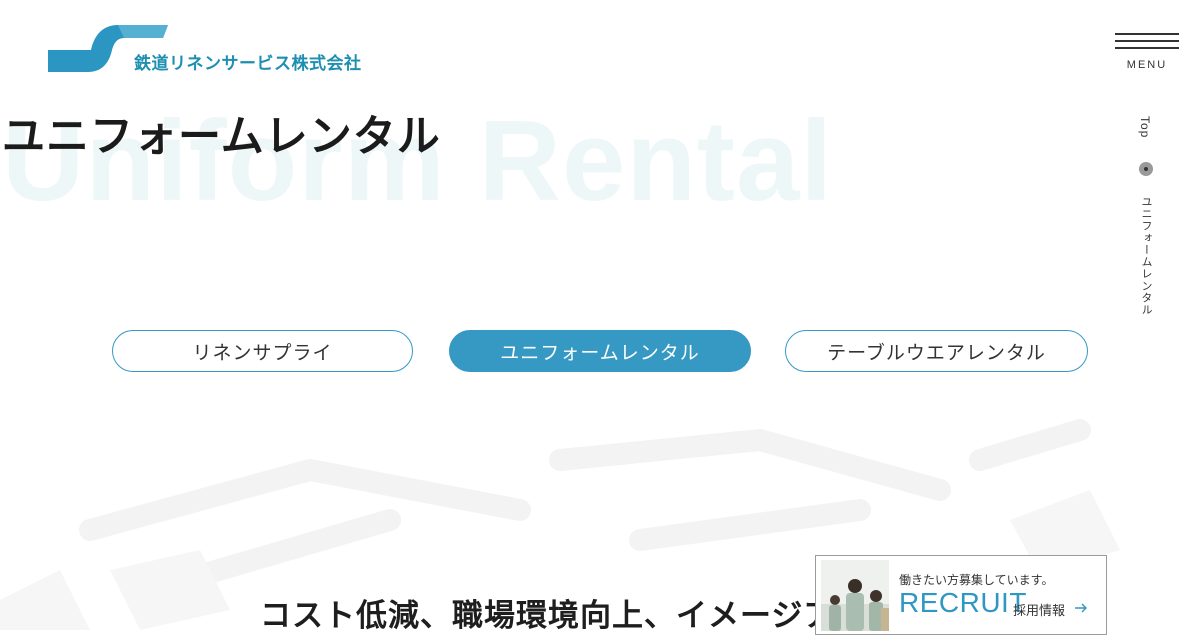  What do you see at coordinates (262, 351) in the screenshot?
I see `tab-linen-supply: リネンサプライ` at bounding box center [262, 351].